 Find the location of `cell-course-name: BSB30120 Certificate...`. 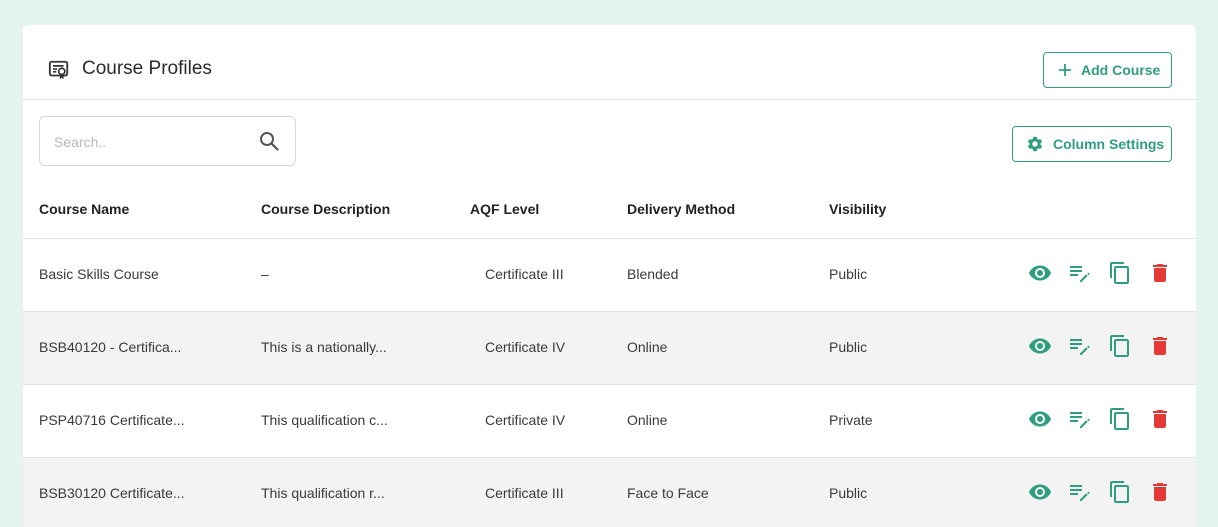

cell-course-name: BSB30120 Certificate... is located at coordinates (112, 493).